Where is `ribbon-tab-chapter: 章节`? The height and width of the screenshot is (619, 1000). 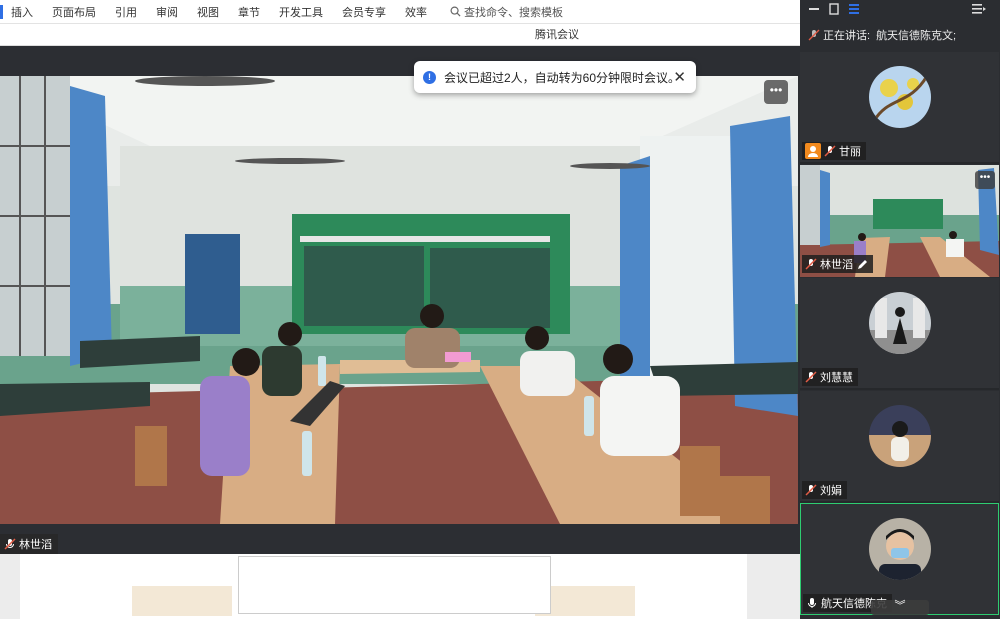 ribbon-tab-chapter: 章节 is located at coordinates (249, 12).